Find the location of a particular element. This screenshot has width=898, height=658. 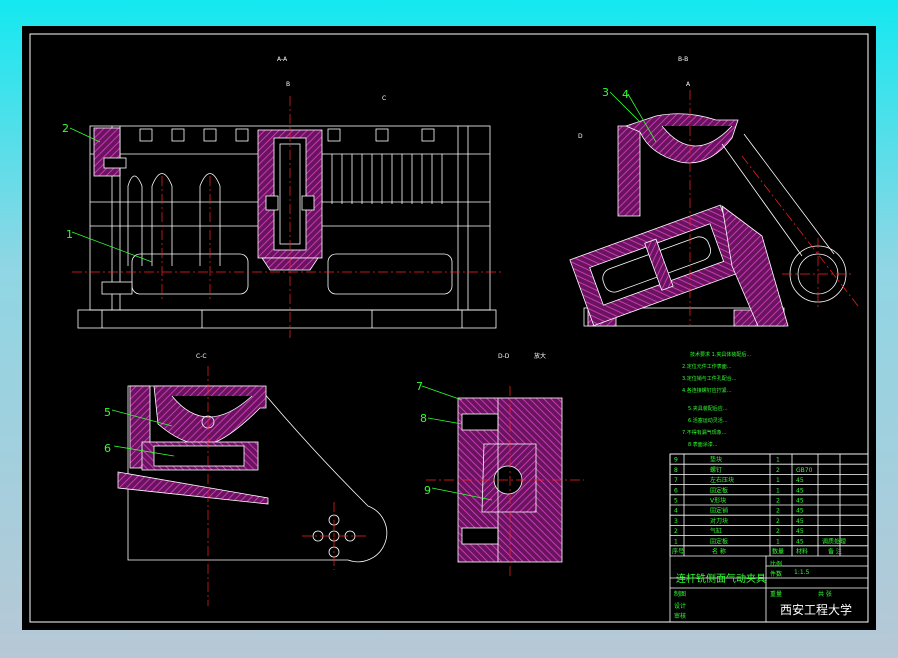

bom-note: 调质处理 is located at coordinates (834, 541).